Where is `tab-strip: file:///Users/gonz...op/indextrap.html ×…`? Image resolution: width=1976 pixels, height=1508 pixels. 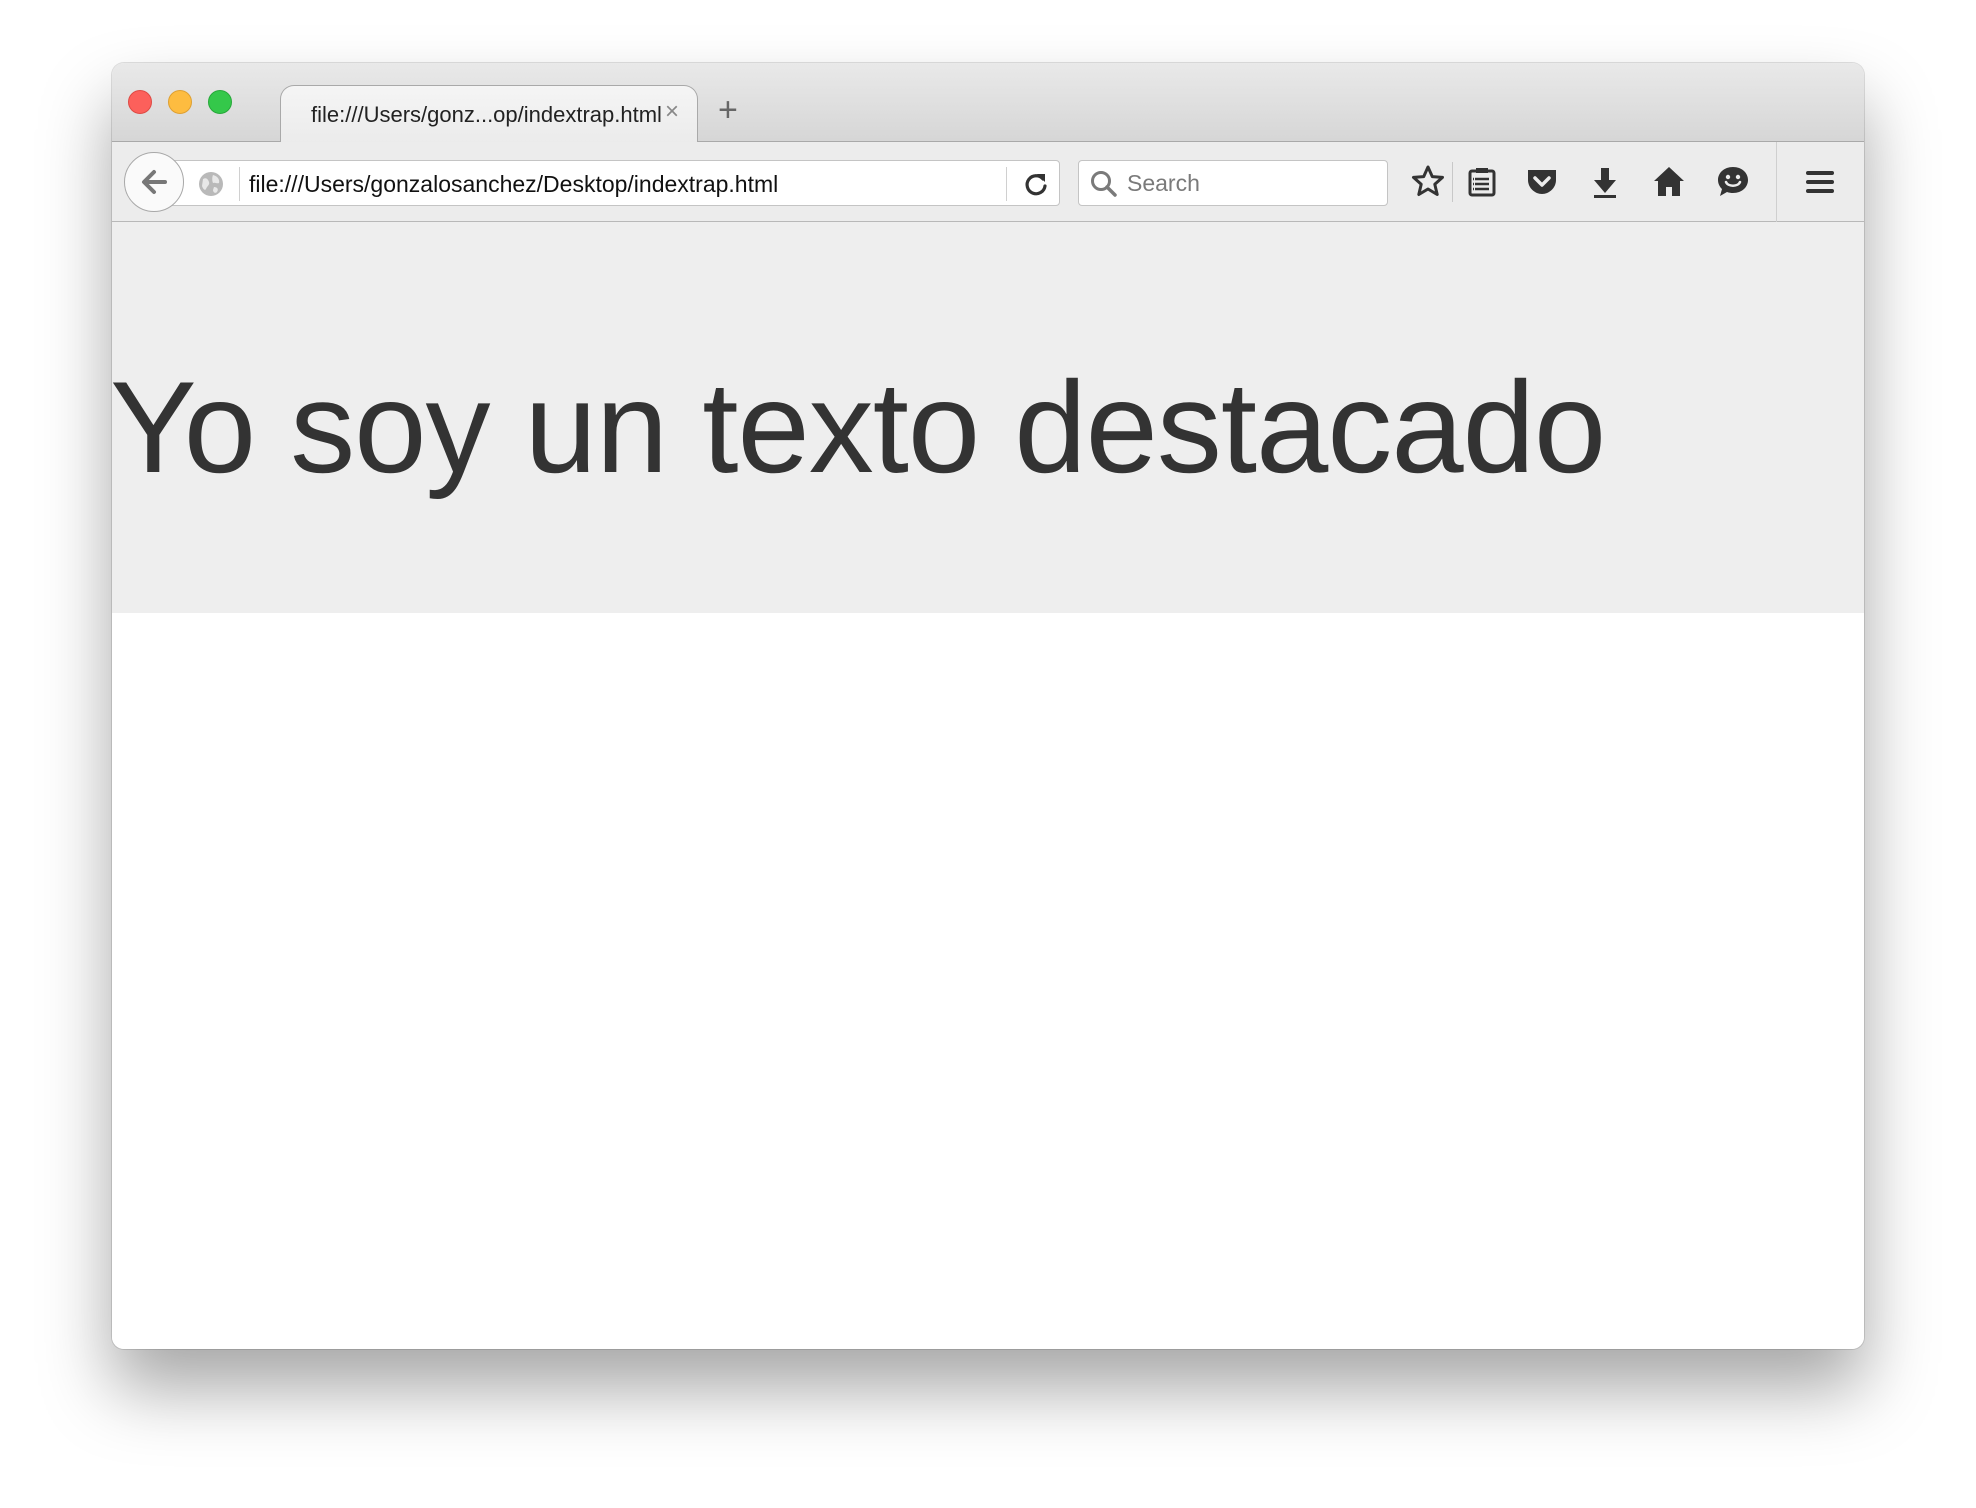 tab-strip: file:///Users/gonz...op/indextrap.html ×… is located at coordinates (988, 103).